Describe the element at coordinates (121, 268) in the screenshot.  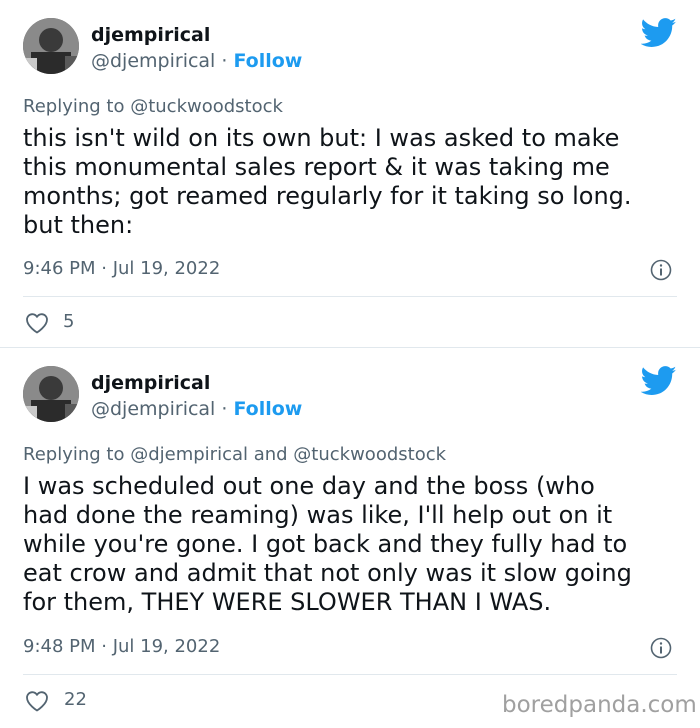
I see `tweet-timestamp: 9:46 PM · Jul 19, 2022` at that location.